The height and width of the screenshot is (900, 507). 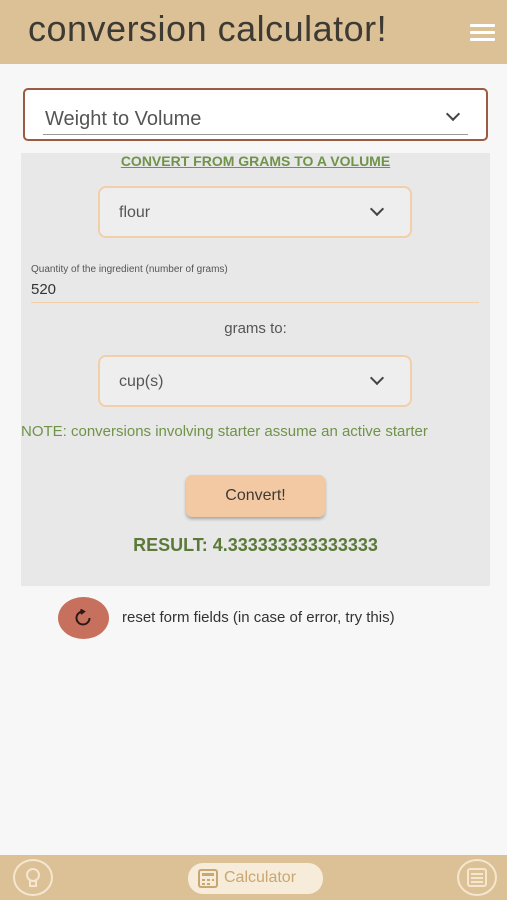 I want to click on panel-heading: CONVERT FROM GRAMS TO A VOLUME, so click(x=255, y=161).